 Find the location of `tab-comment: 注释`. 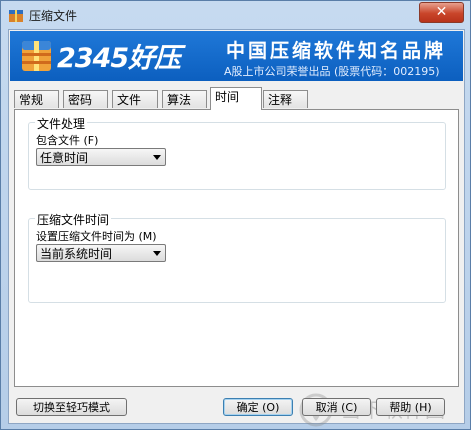

tab-comment: 注释 is located at coordinates (285, 99).